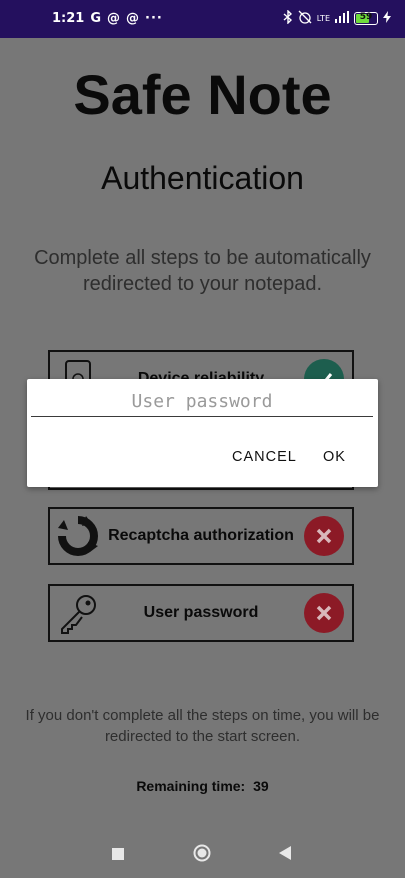  I want to click on battery-level: 59, so click(366, 17).